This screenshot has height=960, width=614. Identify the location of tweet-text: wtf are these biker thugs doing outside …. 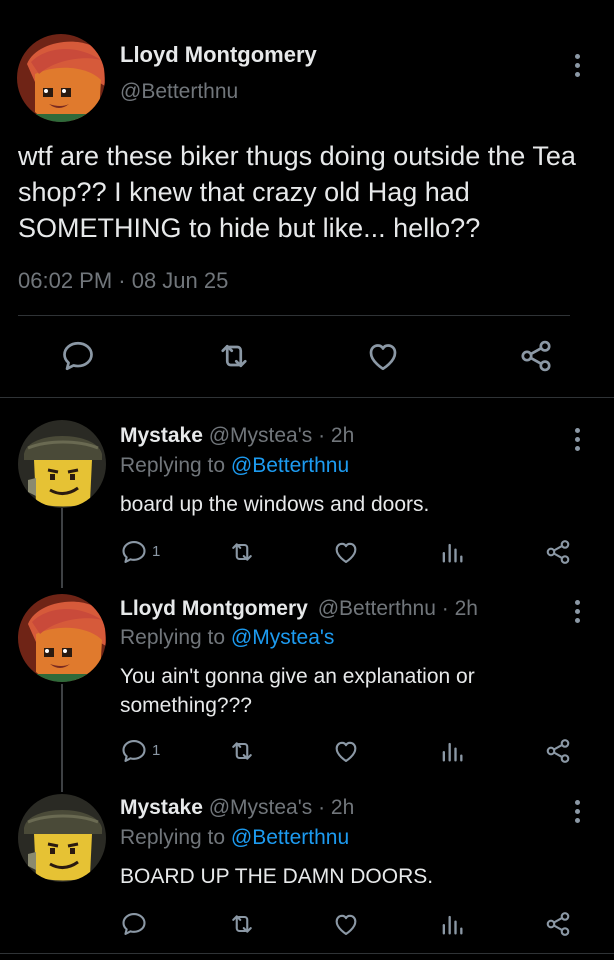
(297, 192).